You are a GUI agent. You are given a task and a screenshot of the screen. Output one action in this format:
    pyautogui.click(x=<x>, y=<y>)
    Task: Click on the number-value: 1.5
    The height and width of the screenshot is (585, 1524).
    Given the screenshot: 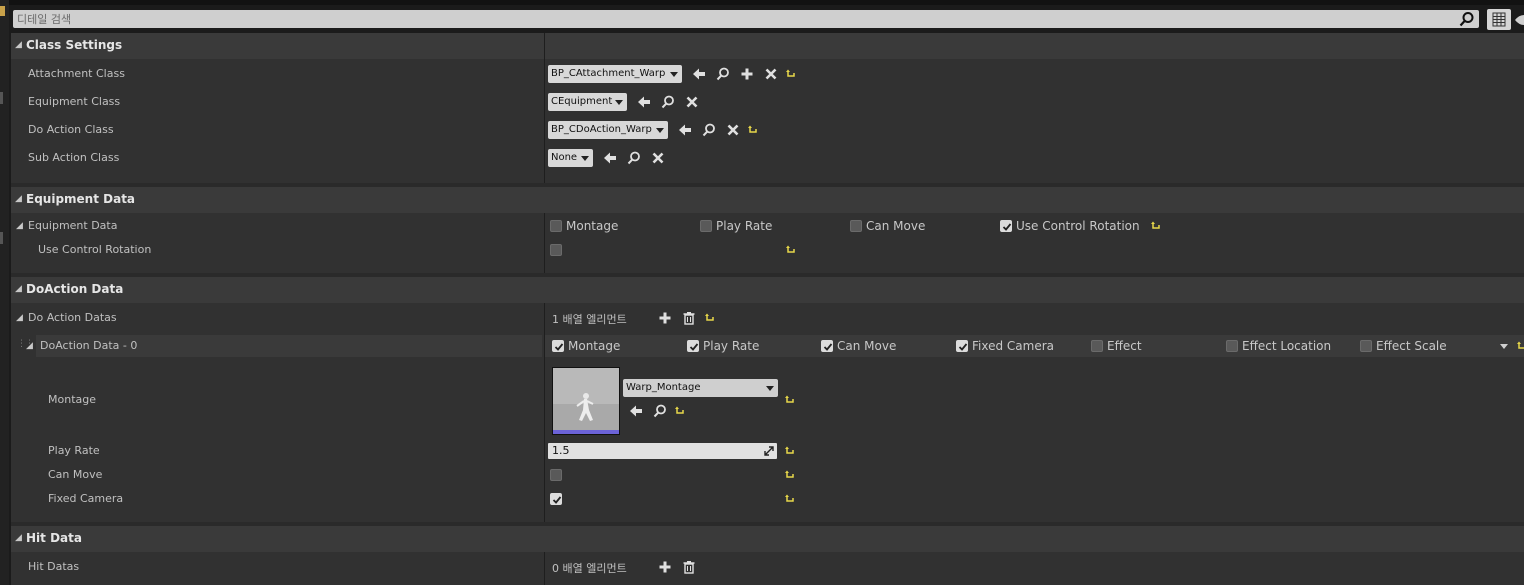 What is the action you would take?
    pyautogui.click(x=561, y=450)
    